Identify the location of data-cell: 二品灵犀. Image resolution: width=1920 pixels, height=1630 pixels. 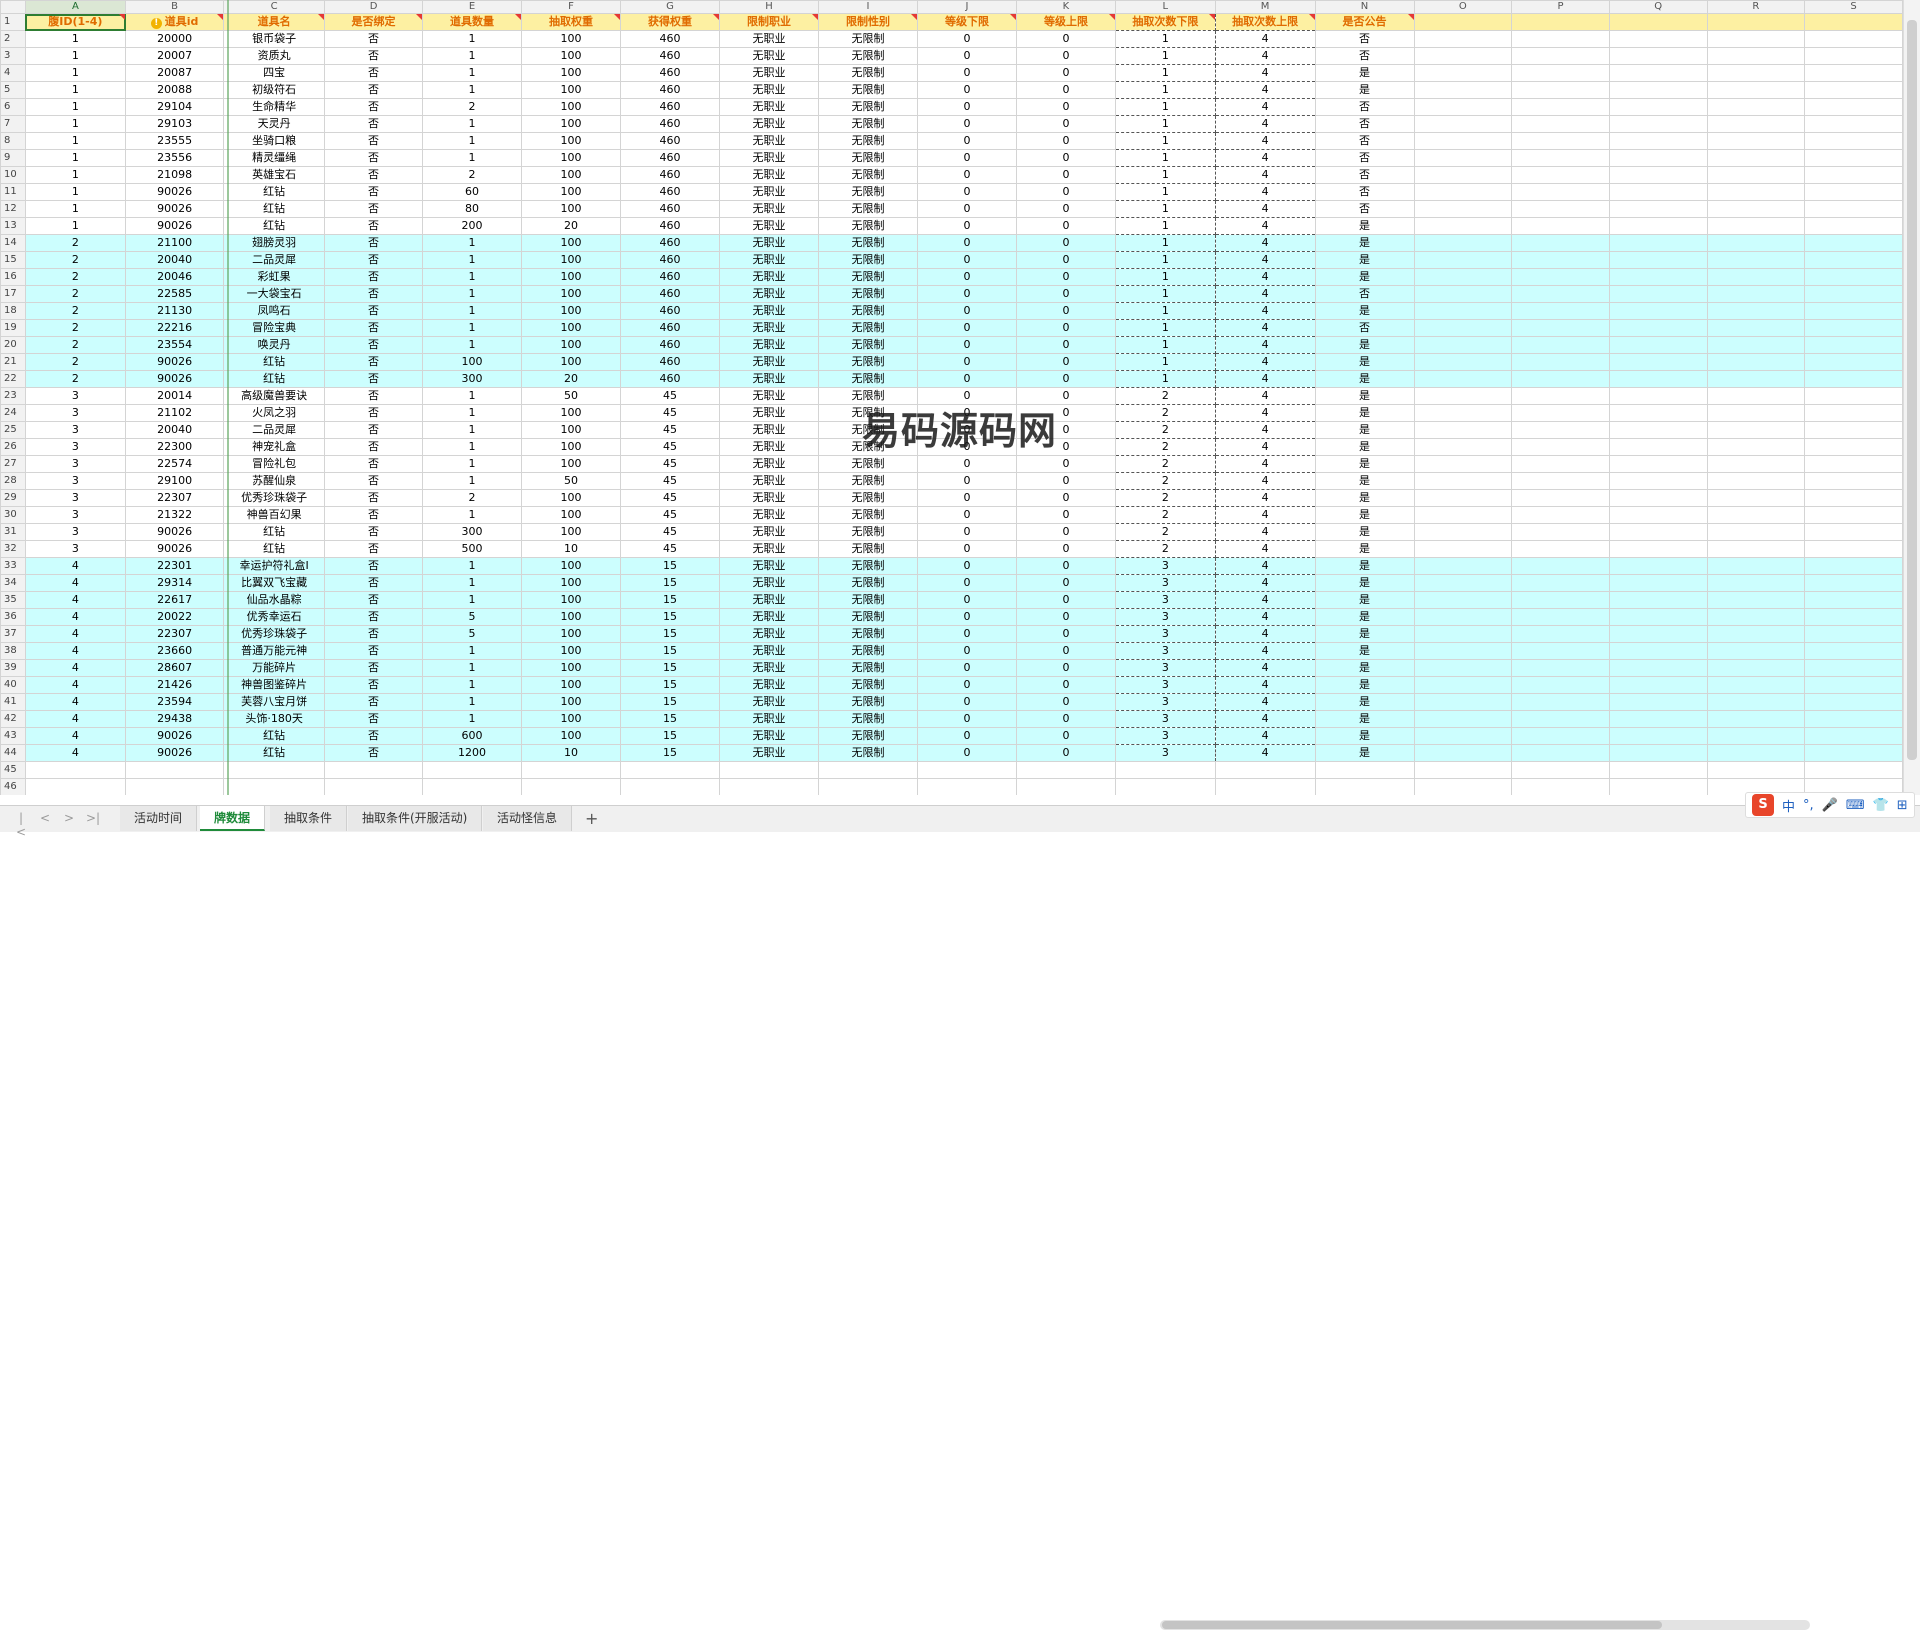
(274, 430).